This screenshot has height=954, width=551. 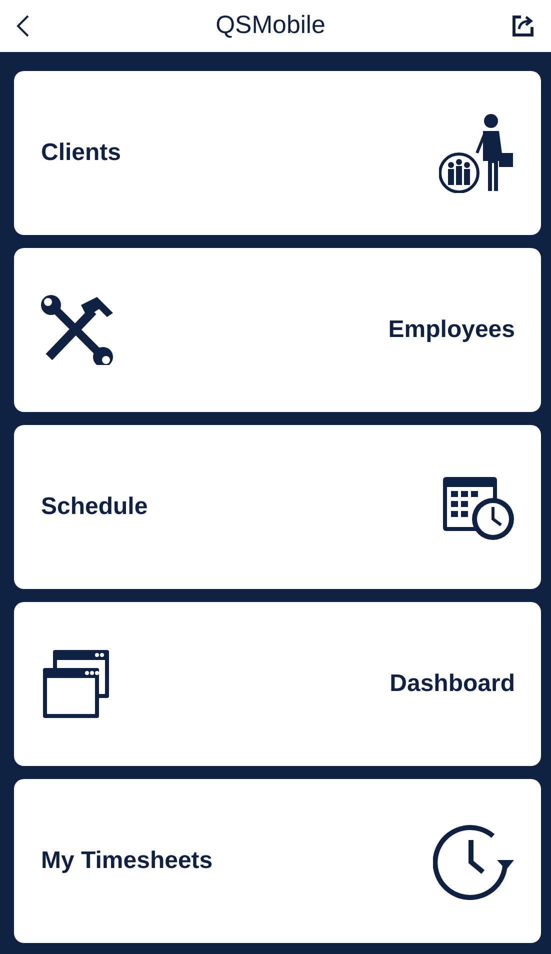 I want to click on share-button, so click(x=522, y=26).